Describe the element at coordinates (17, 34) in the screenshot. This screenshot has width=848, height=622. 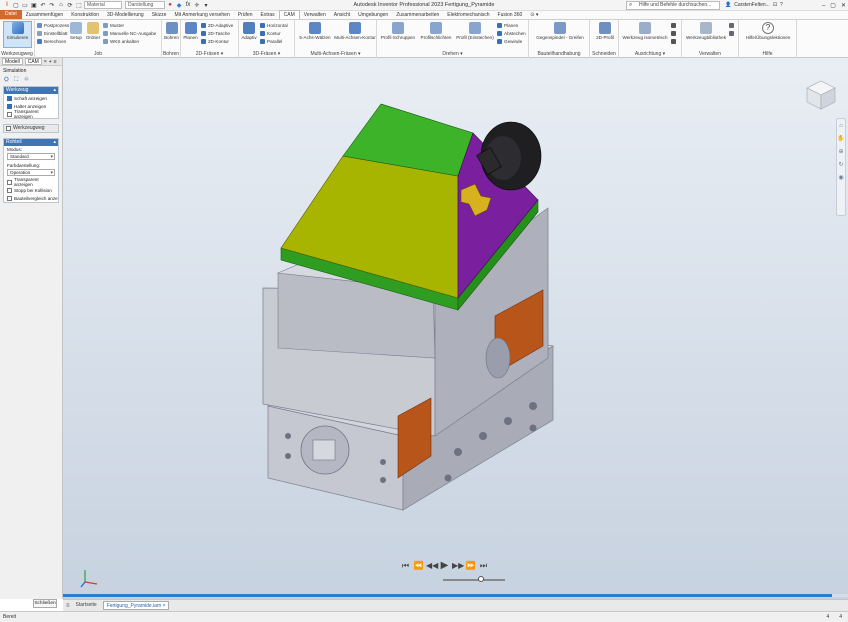
I see `simulate-button: Simulieren` at that location.